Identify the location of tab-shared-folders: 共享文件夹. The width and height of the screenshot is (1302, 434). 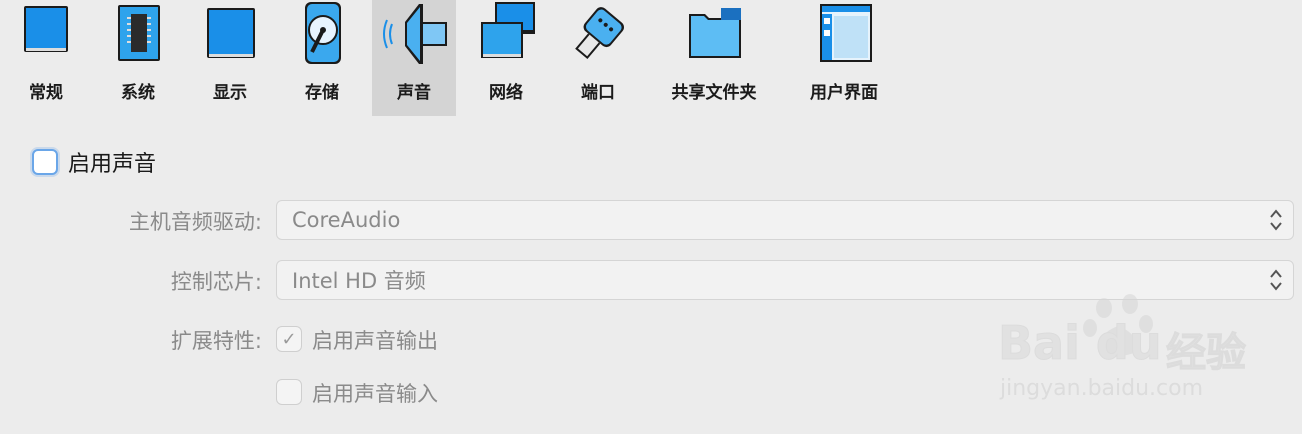
(714, 58).